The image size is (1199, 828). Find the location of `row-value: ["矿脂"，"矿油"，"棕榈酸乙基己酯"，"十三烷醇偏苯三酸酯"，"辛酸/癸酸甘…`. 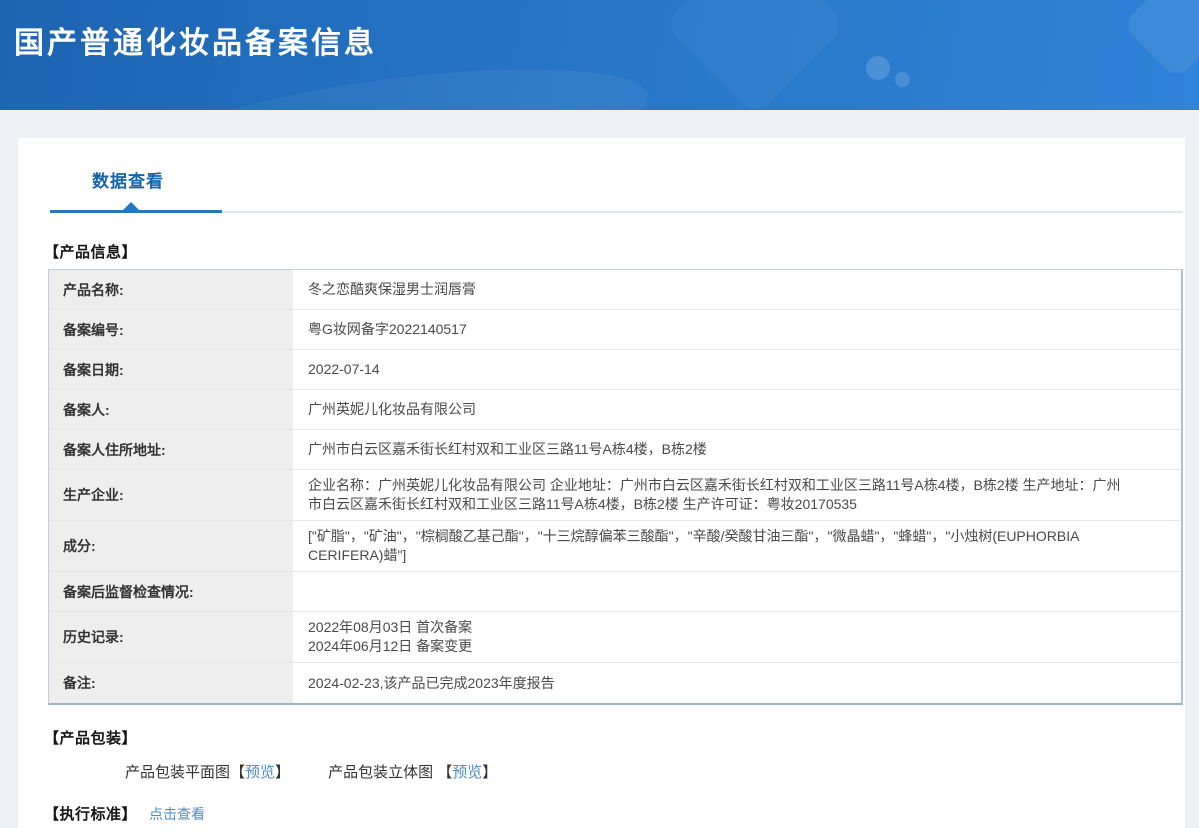

row-value: ["矿脂"，"矿油"，"棕榈酸乙基己酯"，"十三烷醇偏苯三酸酯"，"辛酸/癸酸甘… is located at coordinates (737, 546).